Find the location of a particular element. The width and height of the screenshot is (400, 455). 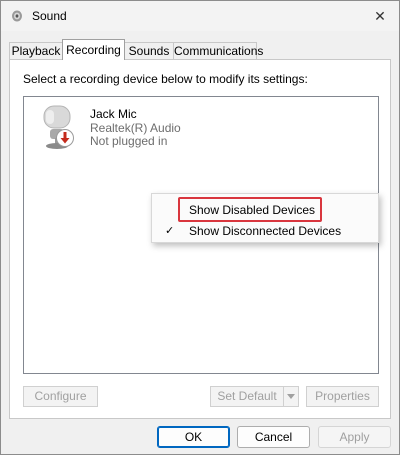

set-default-dropdown is located at coordinates (291, 396).